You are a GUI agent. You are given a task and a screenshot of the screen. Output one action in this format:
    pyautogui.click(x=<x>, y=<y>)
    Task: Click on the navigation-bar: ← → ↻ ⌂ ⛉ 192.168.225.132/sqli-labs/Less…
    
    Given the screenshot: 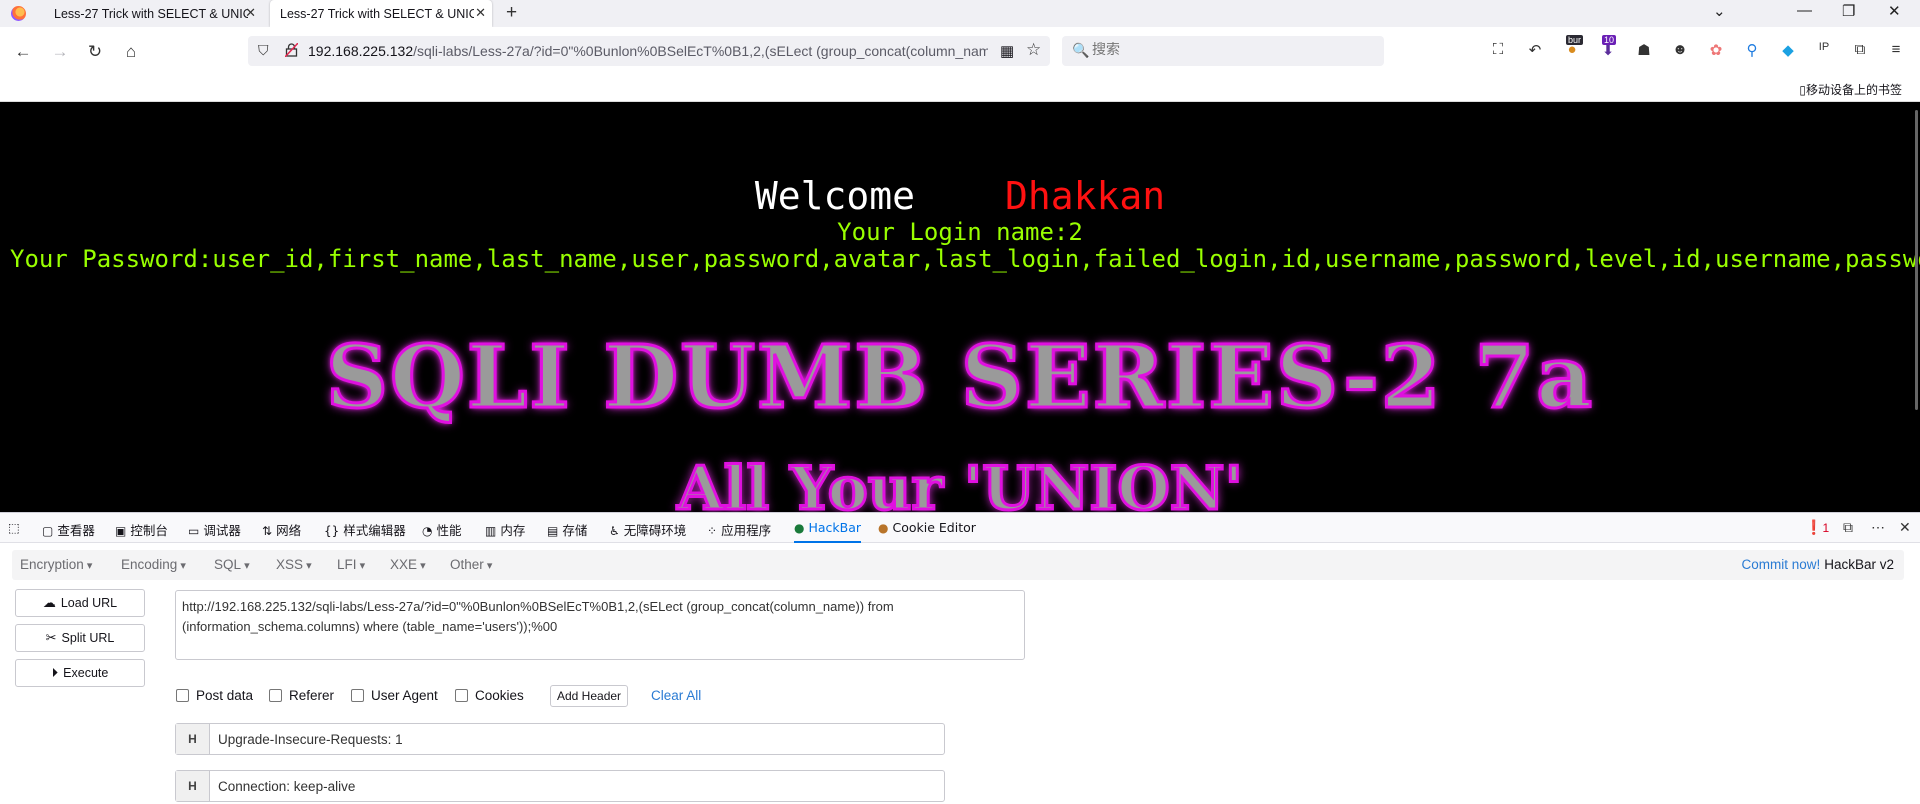 What is the action you would take?
    pyautogui.click(x=960, y=53)
    